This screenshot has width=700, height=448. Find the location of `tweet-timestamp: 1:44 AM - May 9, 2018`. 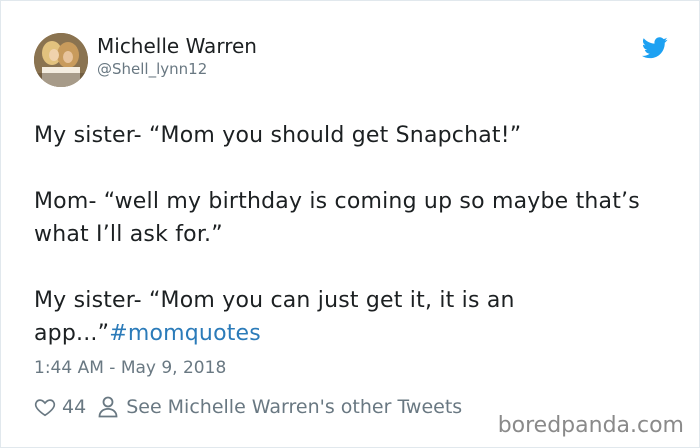

tweet-timestamp: 1:44 AM - May 9, 2018 is located at coordinates (130, 368).